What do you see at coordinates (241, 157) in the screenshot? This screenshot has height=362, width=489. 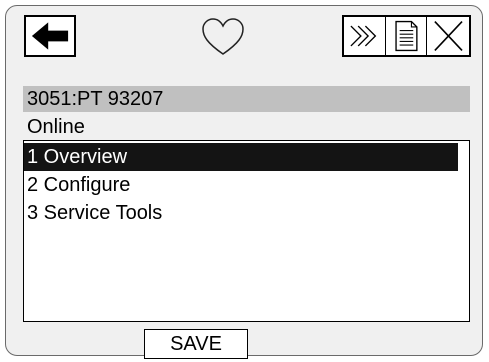 I see `menu-item-overview: 1 Overview` at bounding box center [241, 157].